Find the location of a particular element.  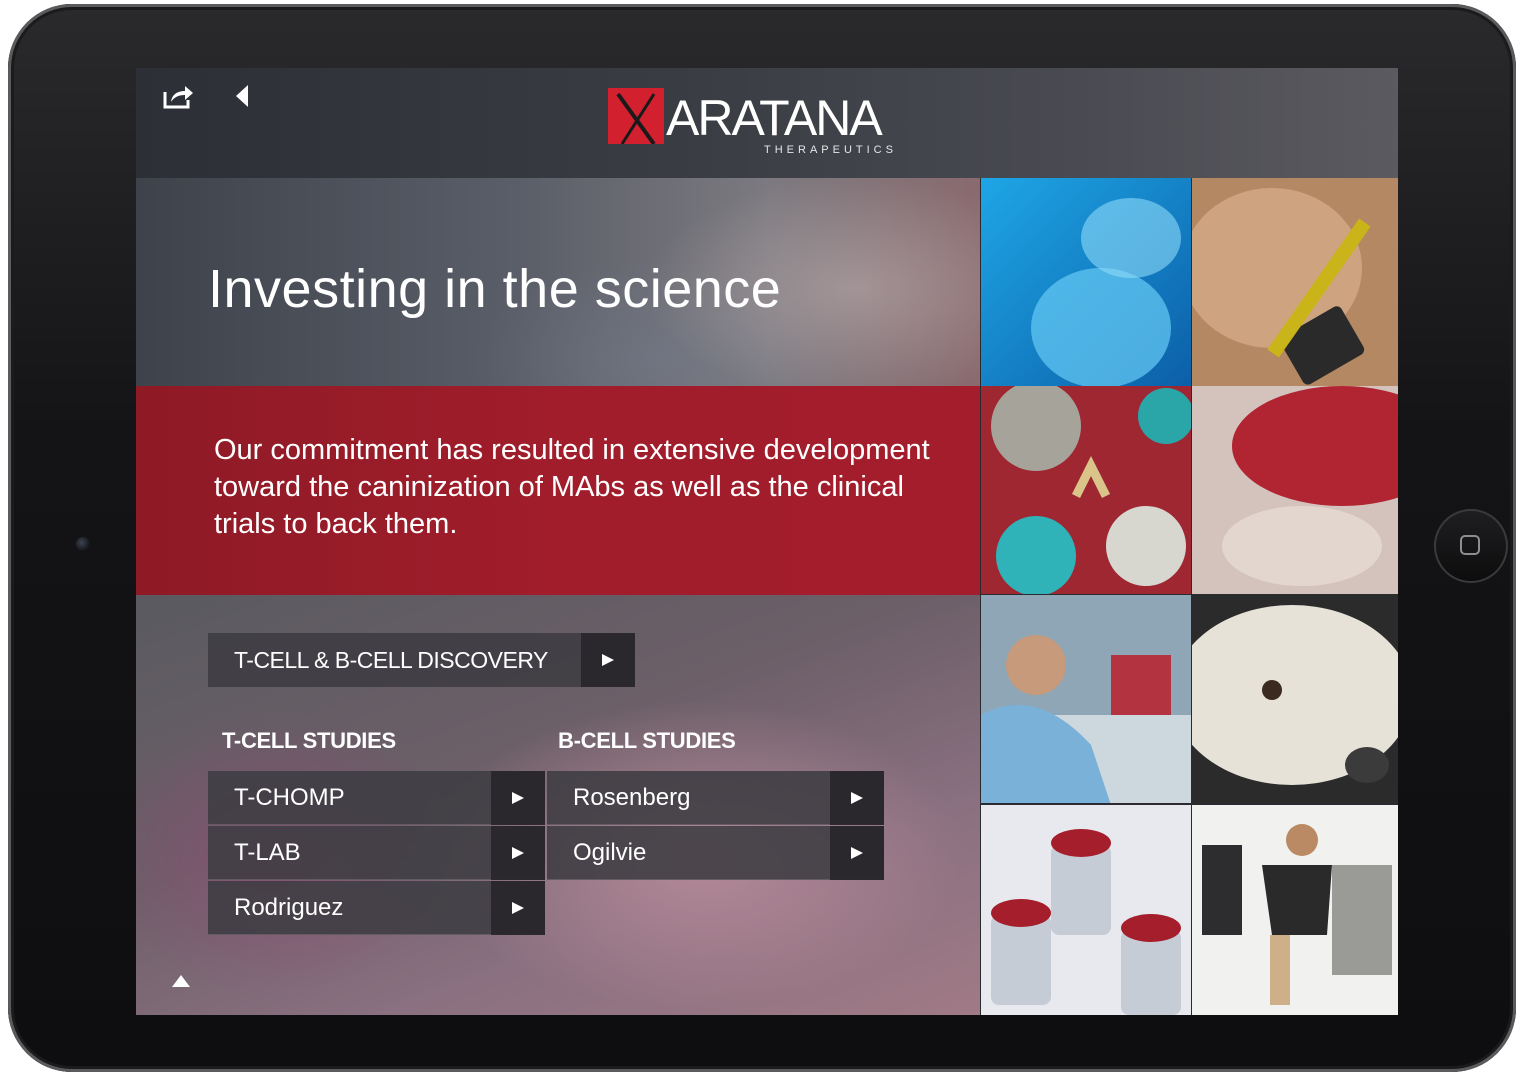

discovery-button: T-CELL & B-CELL DISCOVERY is located at coordinates (421, 660).